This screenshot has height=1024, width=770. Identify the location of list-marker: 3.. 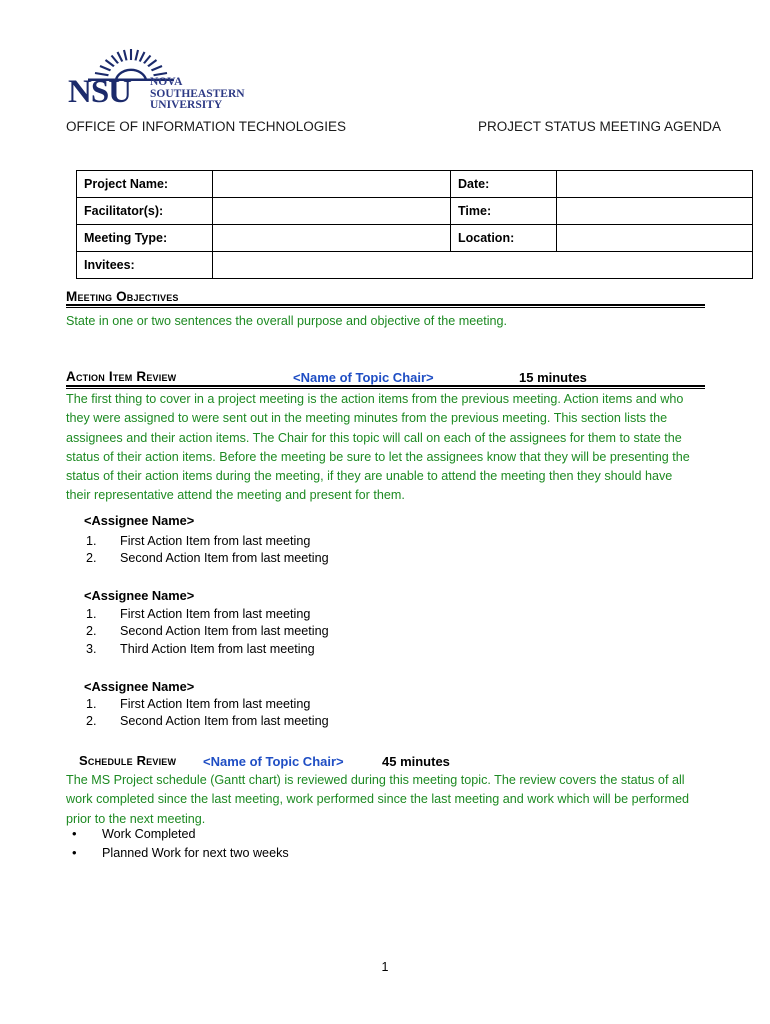
(91, 648).